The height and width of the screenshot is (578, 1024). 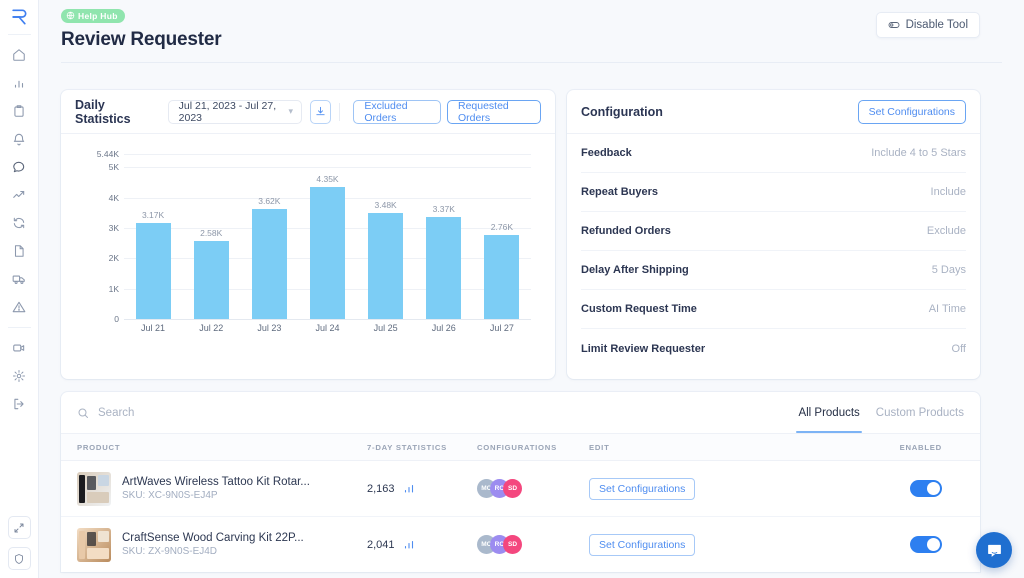 What do you see at coordinates (113, 167) in the screenshot?
I see `chart-y-tick: 5K` at bounding box center [113, 167].